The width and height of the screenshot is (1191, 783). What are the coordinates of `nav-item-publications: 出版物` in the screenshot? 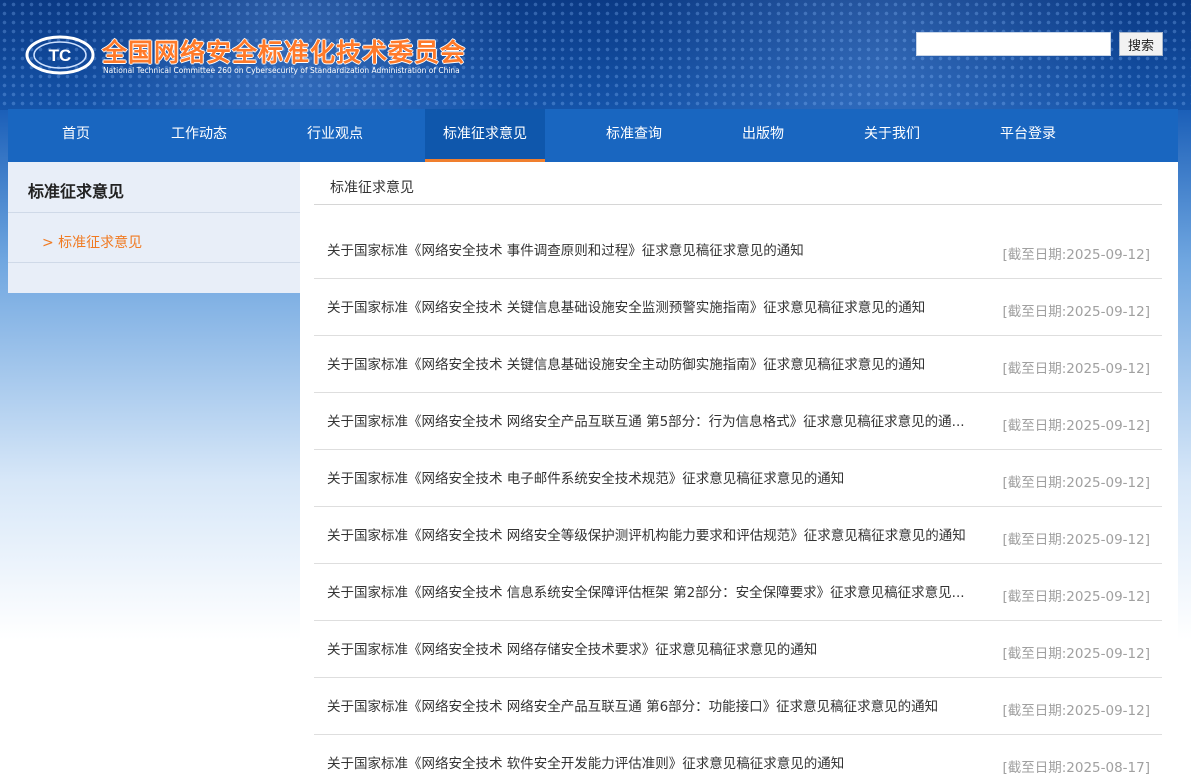 It's located at (763, 135).